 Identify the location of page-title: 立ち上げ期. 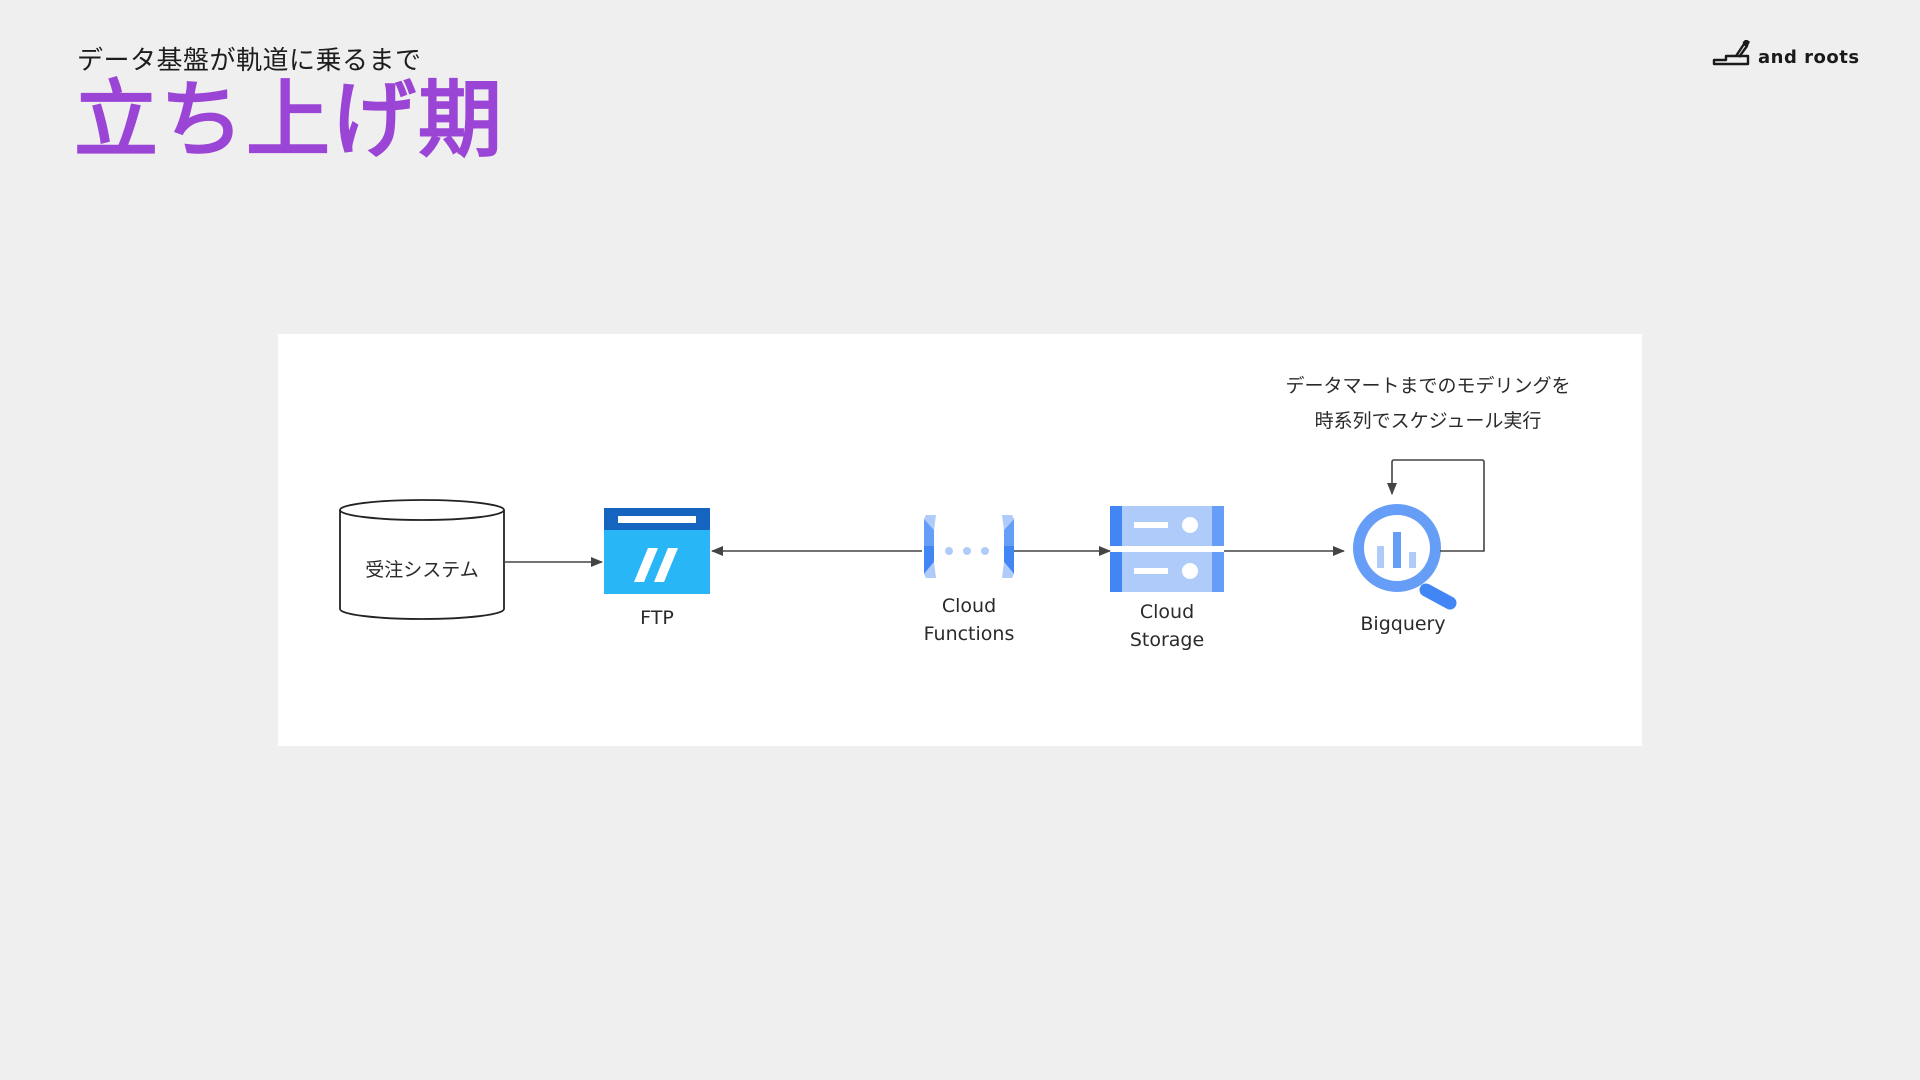
(289, 120).